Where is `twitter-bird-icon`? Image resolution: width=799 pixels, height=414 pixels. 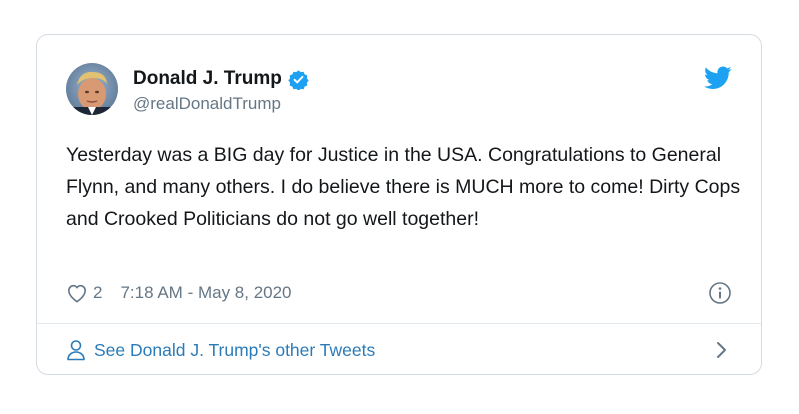
twitter-bird-icon is located at coordinates (718, 78).